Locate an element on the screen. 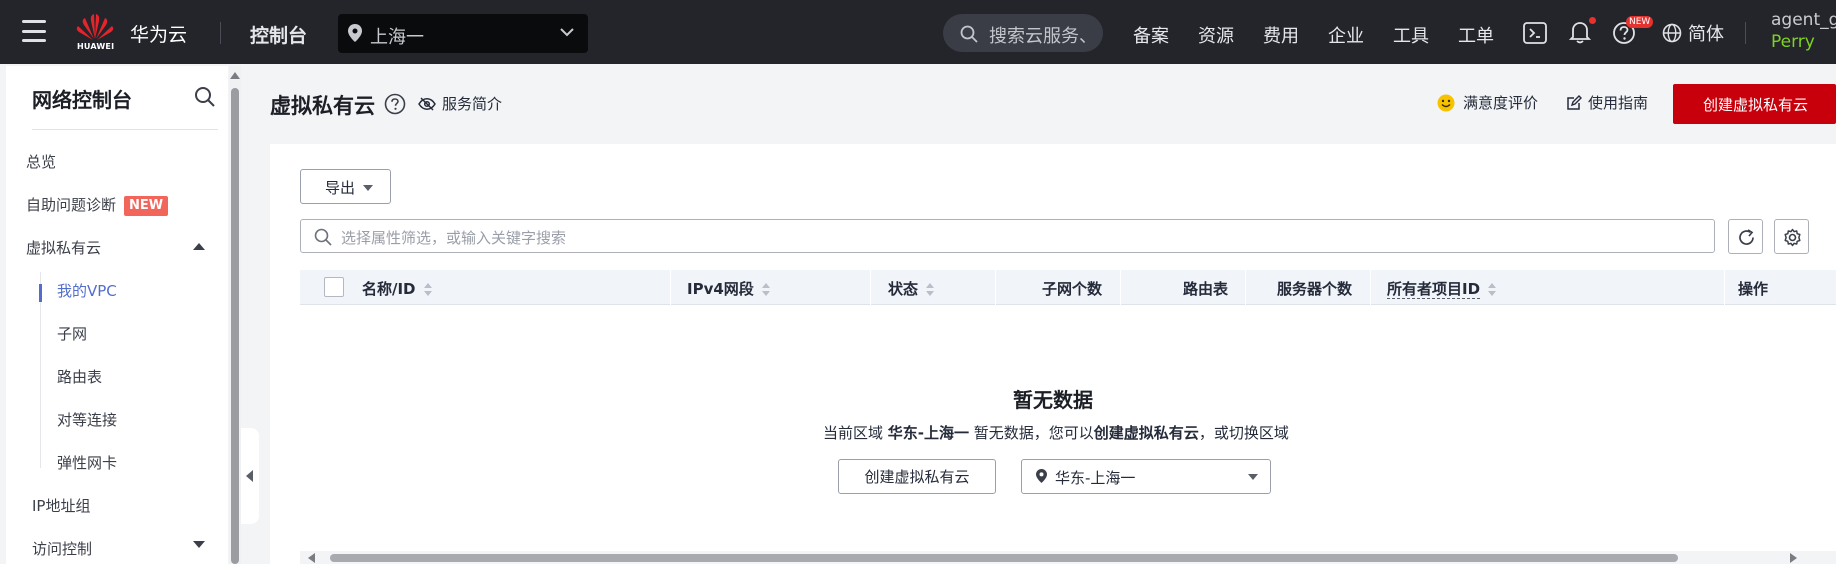 The width and height of the screenshot is (1836, 564). service-intro-link: 服务简介 is located at coordinates (460, 103).